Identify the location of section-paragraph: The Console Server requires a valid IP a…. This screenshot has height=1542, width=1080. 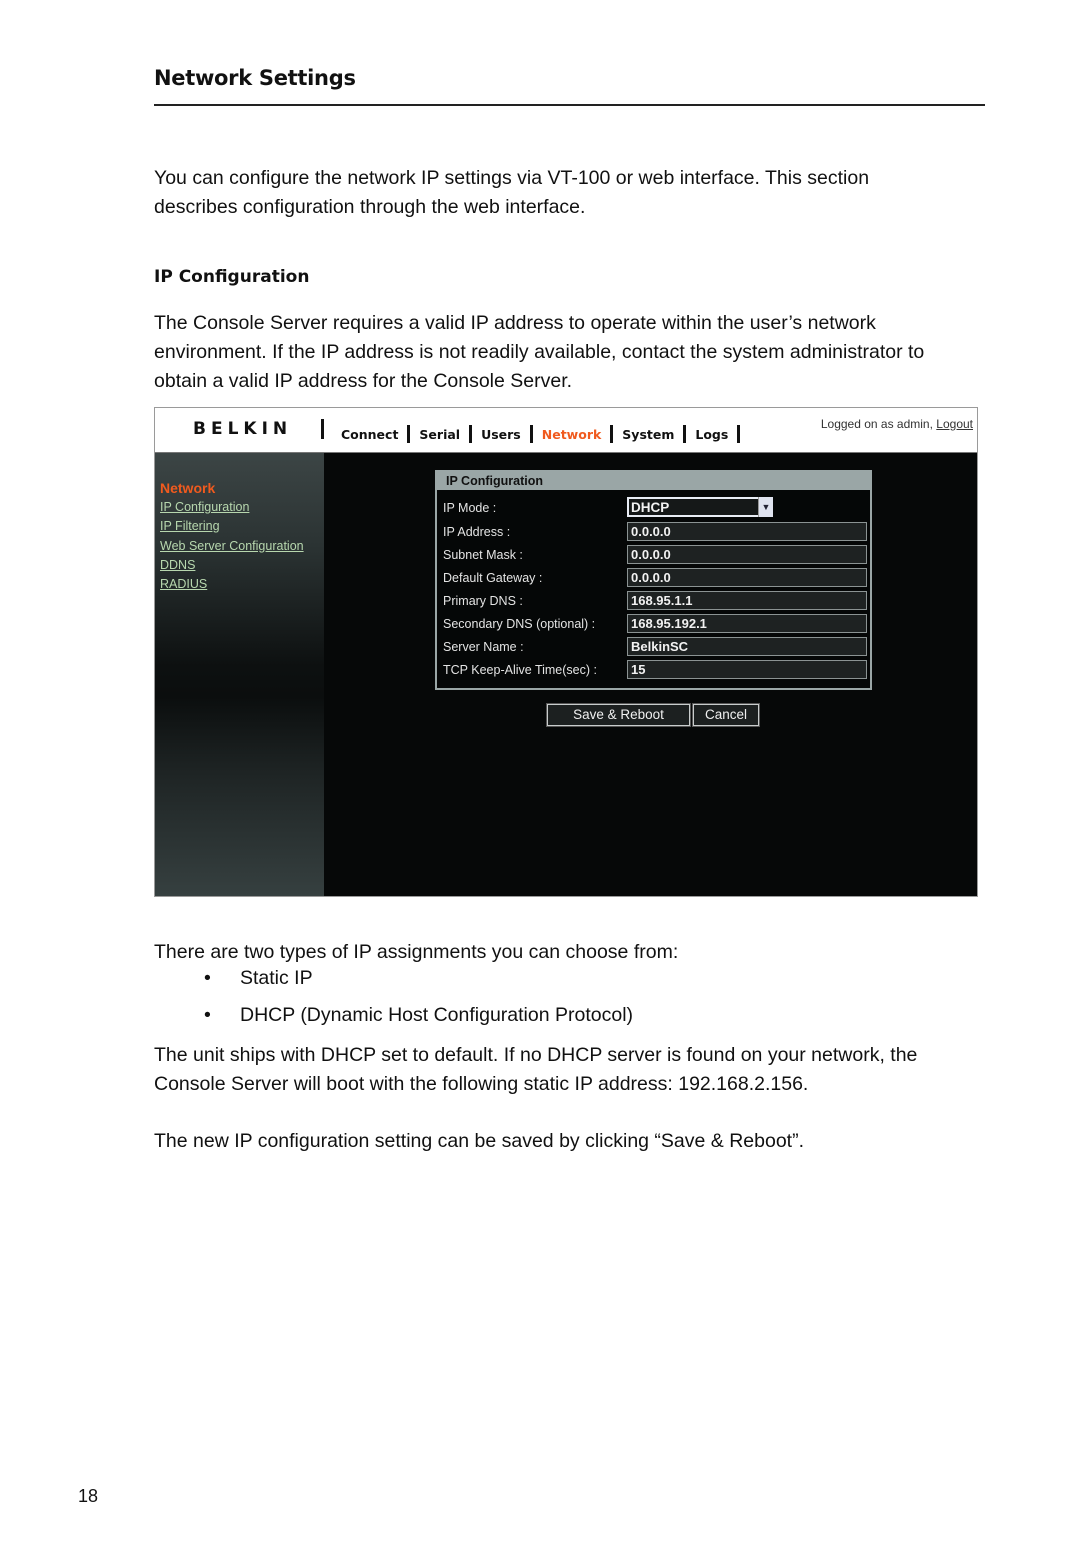
(539, 352).